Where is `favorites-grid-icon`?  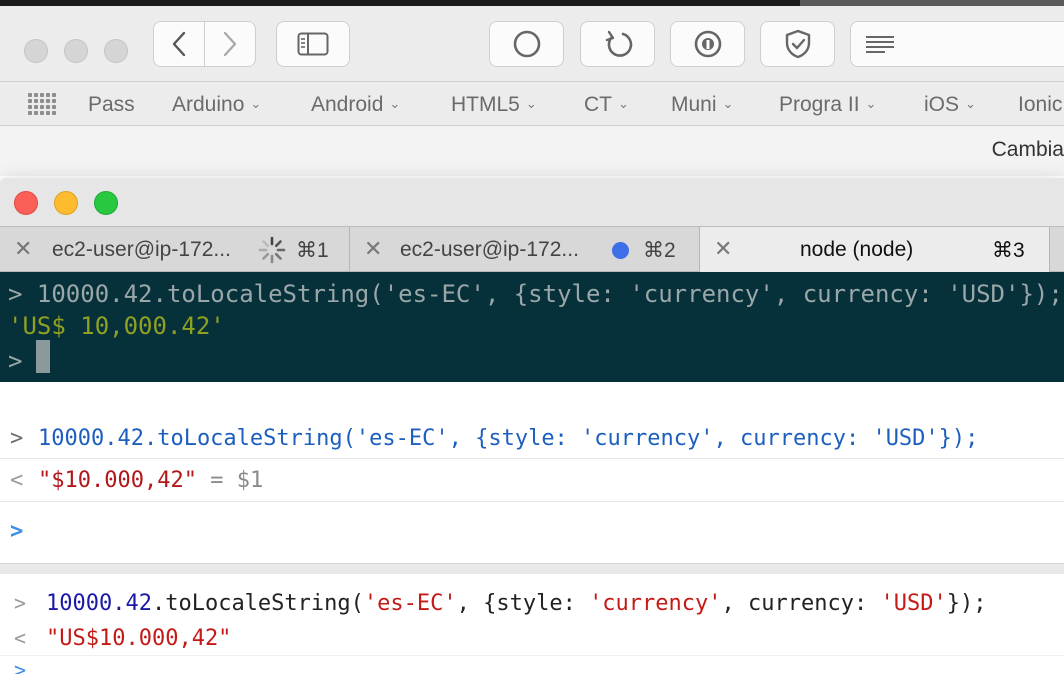 favorites-grid-icon is located at coordinates (43, 104).